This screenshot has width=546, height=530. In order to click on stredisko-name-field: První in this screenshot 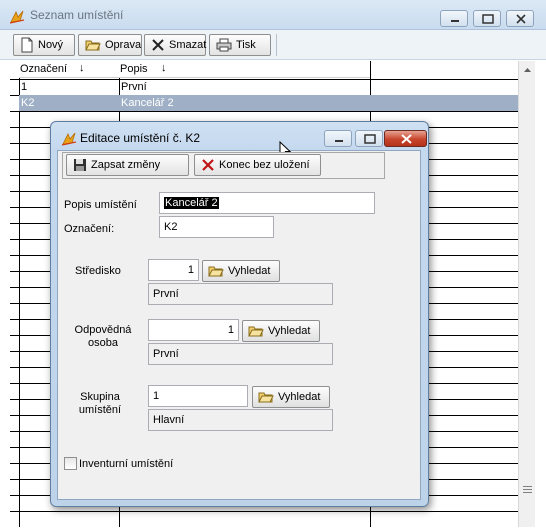, I will do `click(240, 294)`.